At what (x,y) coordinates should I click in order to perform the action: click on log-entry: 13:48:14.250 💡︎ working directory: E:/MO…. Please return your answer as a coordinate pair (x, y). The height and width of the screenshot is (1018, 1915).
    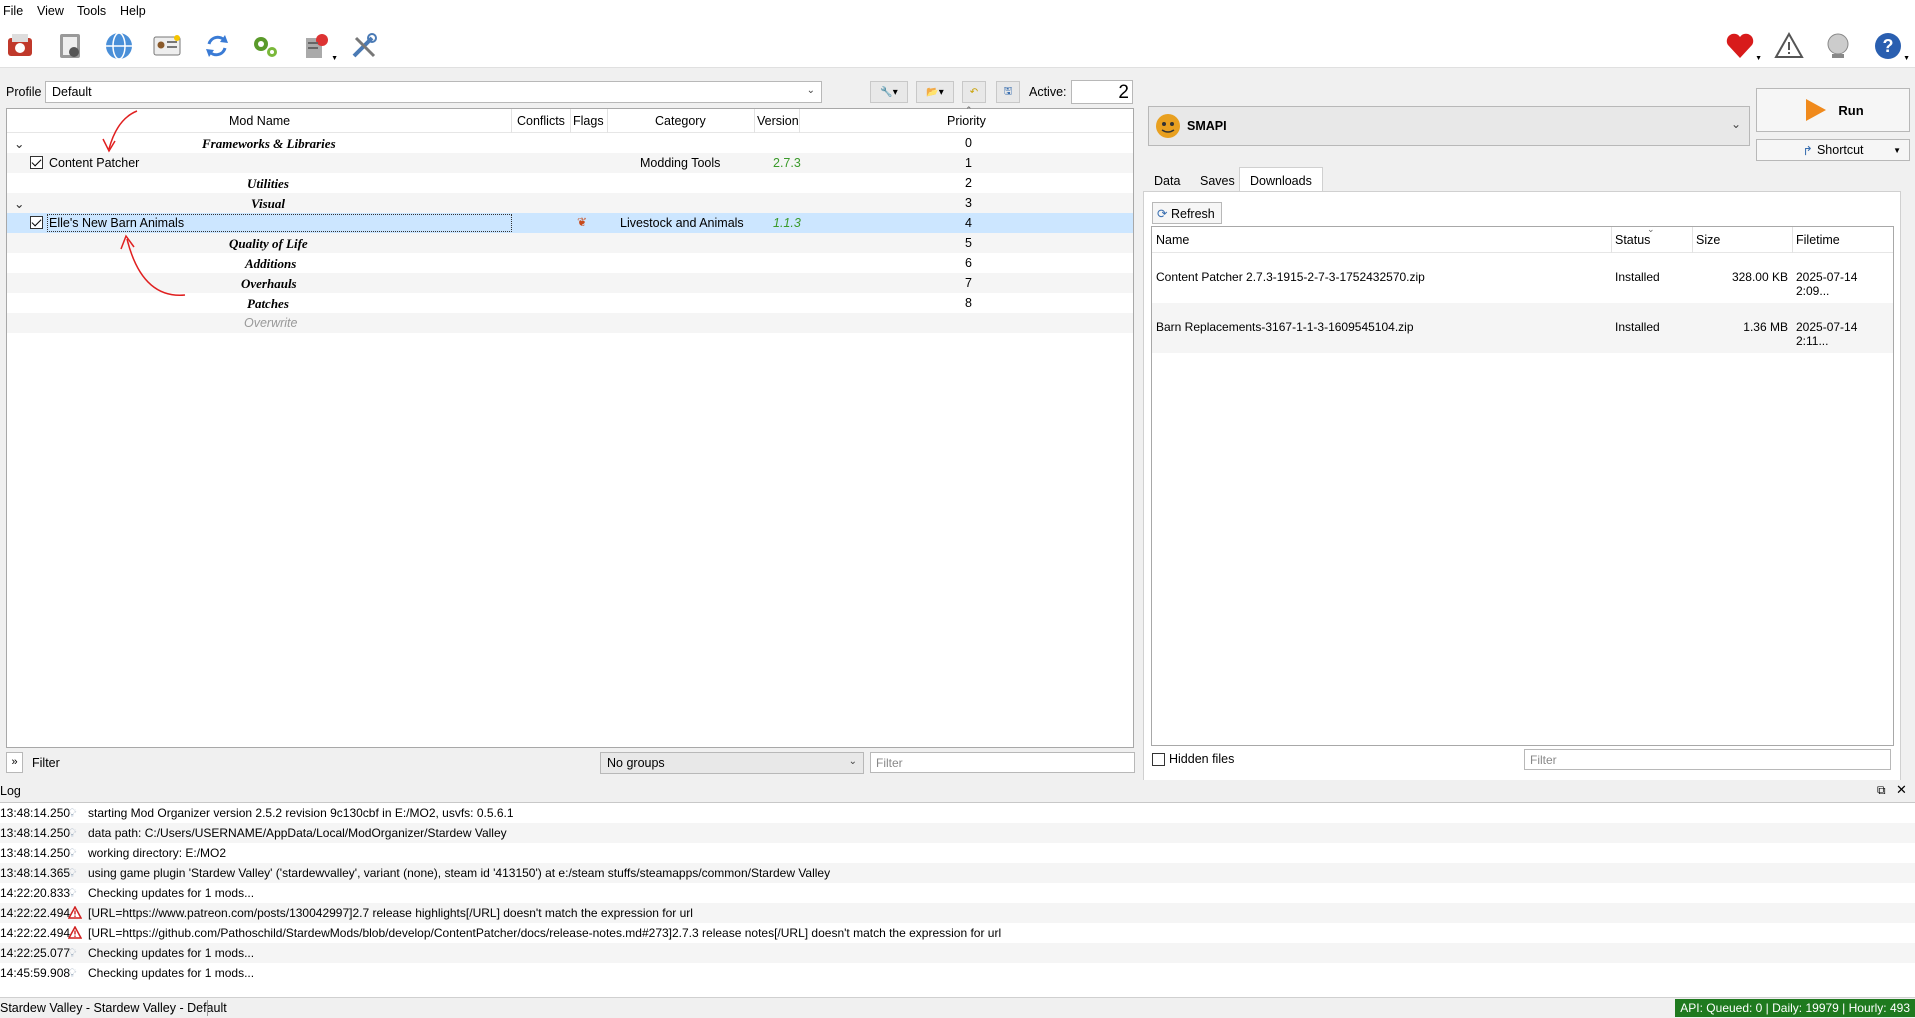
    Looking at the image, I should click on (957, 853).